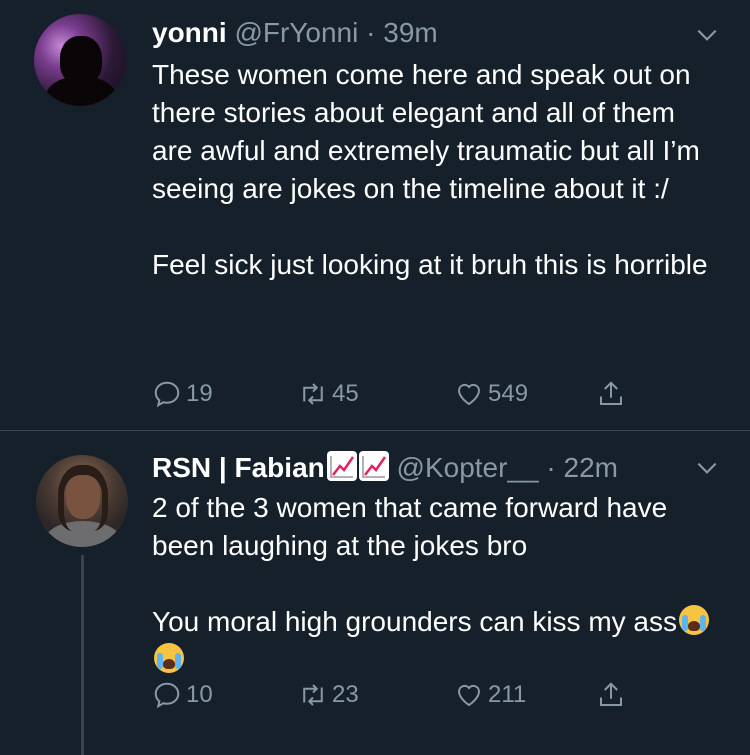 The width and height of the screenshot is (750, 755). What do you see at coordinates (402, 32) in the screenshot?
I see `timestamp: · 39m` at bounding box center [402, 32].